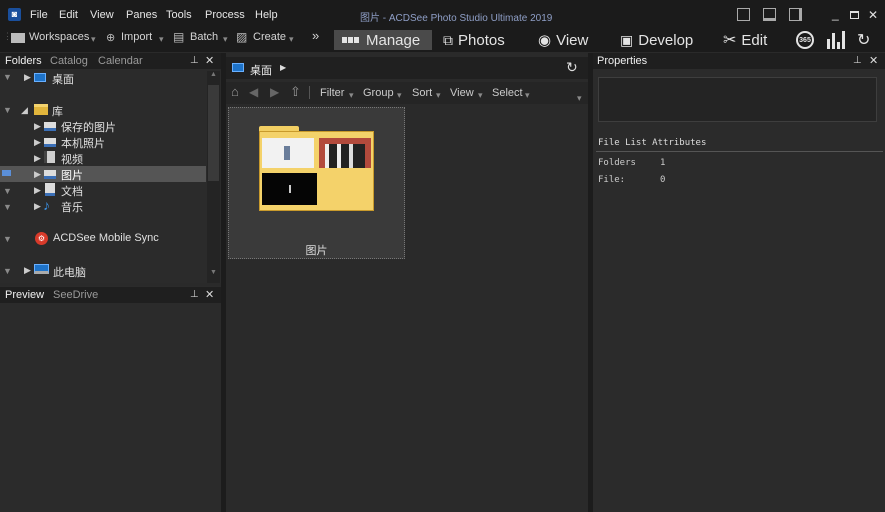  Describe the element at coordinates (46, 205) in the screenshot. I see `music-icon: ♪` at that location.